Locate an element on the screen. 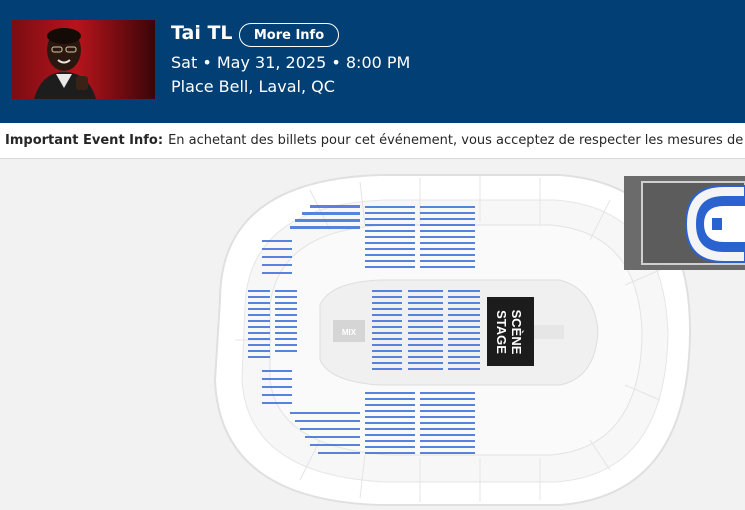  event-datetime: Sat • May 31, 2025 • 8:00 PM is located at coordinates (291, 62).